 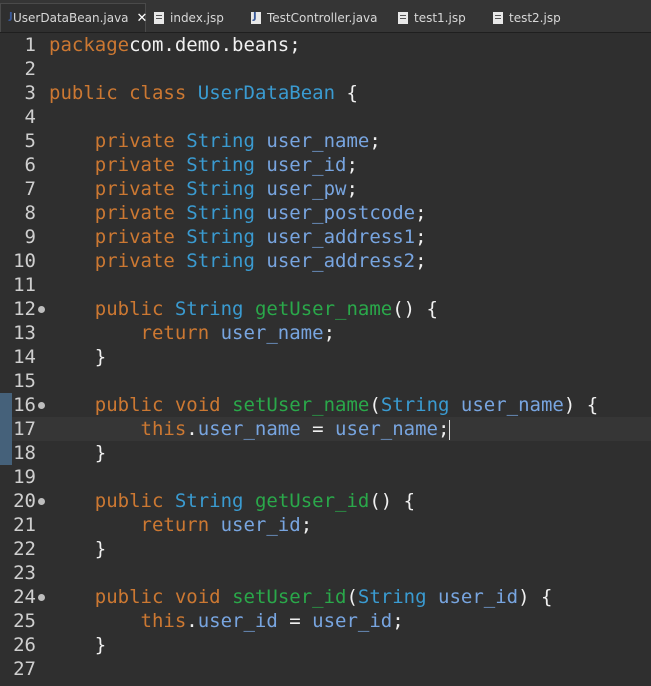 What do you see at coordinates (30, 45) in the screenshot?
I see `line-number: 1` at bounding box center [30, 45].